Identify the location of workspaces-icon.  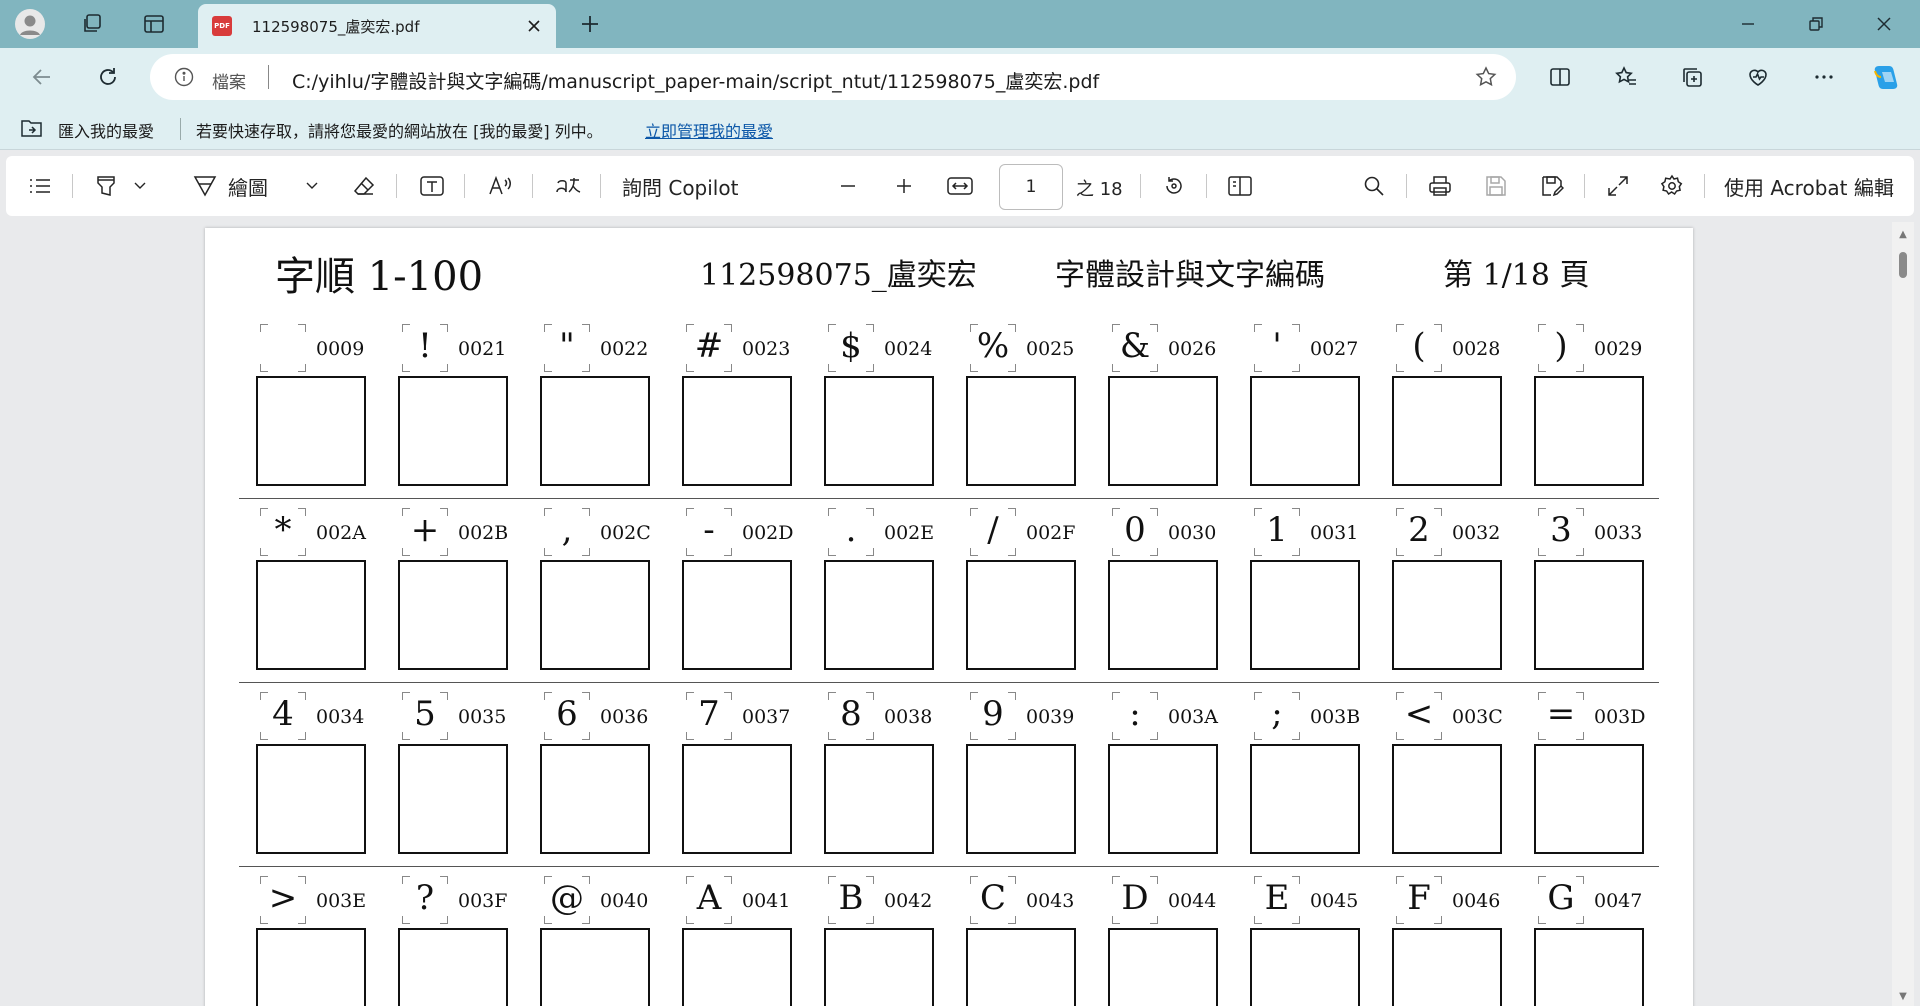
(92, 24).